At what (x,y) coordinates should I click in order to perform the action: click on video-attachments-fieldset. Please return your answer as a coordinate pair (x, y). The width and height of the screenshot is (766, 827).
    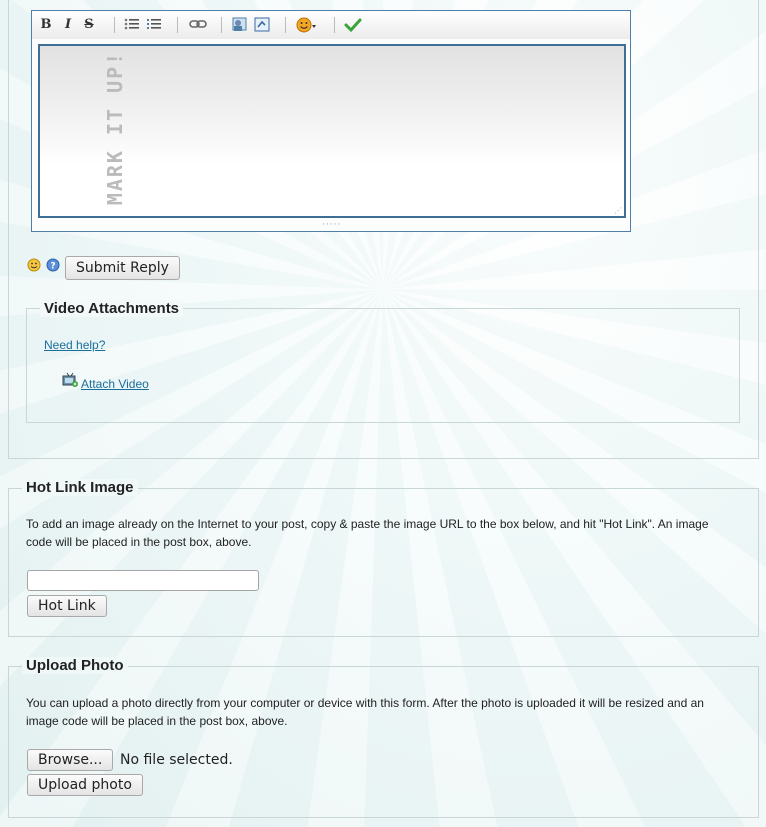
    Looking at the image, I should click on (383, 365).